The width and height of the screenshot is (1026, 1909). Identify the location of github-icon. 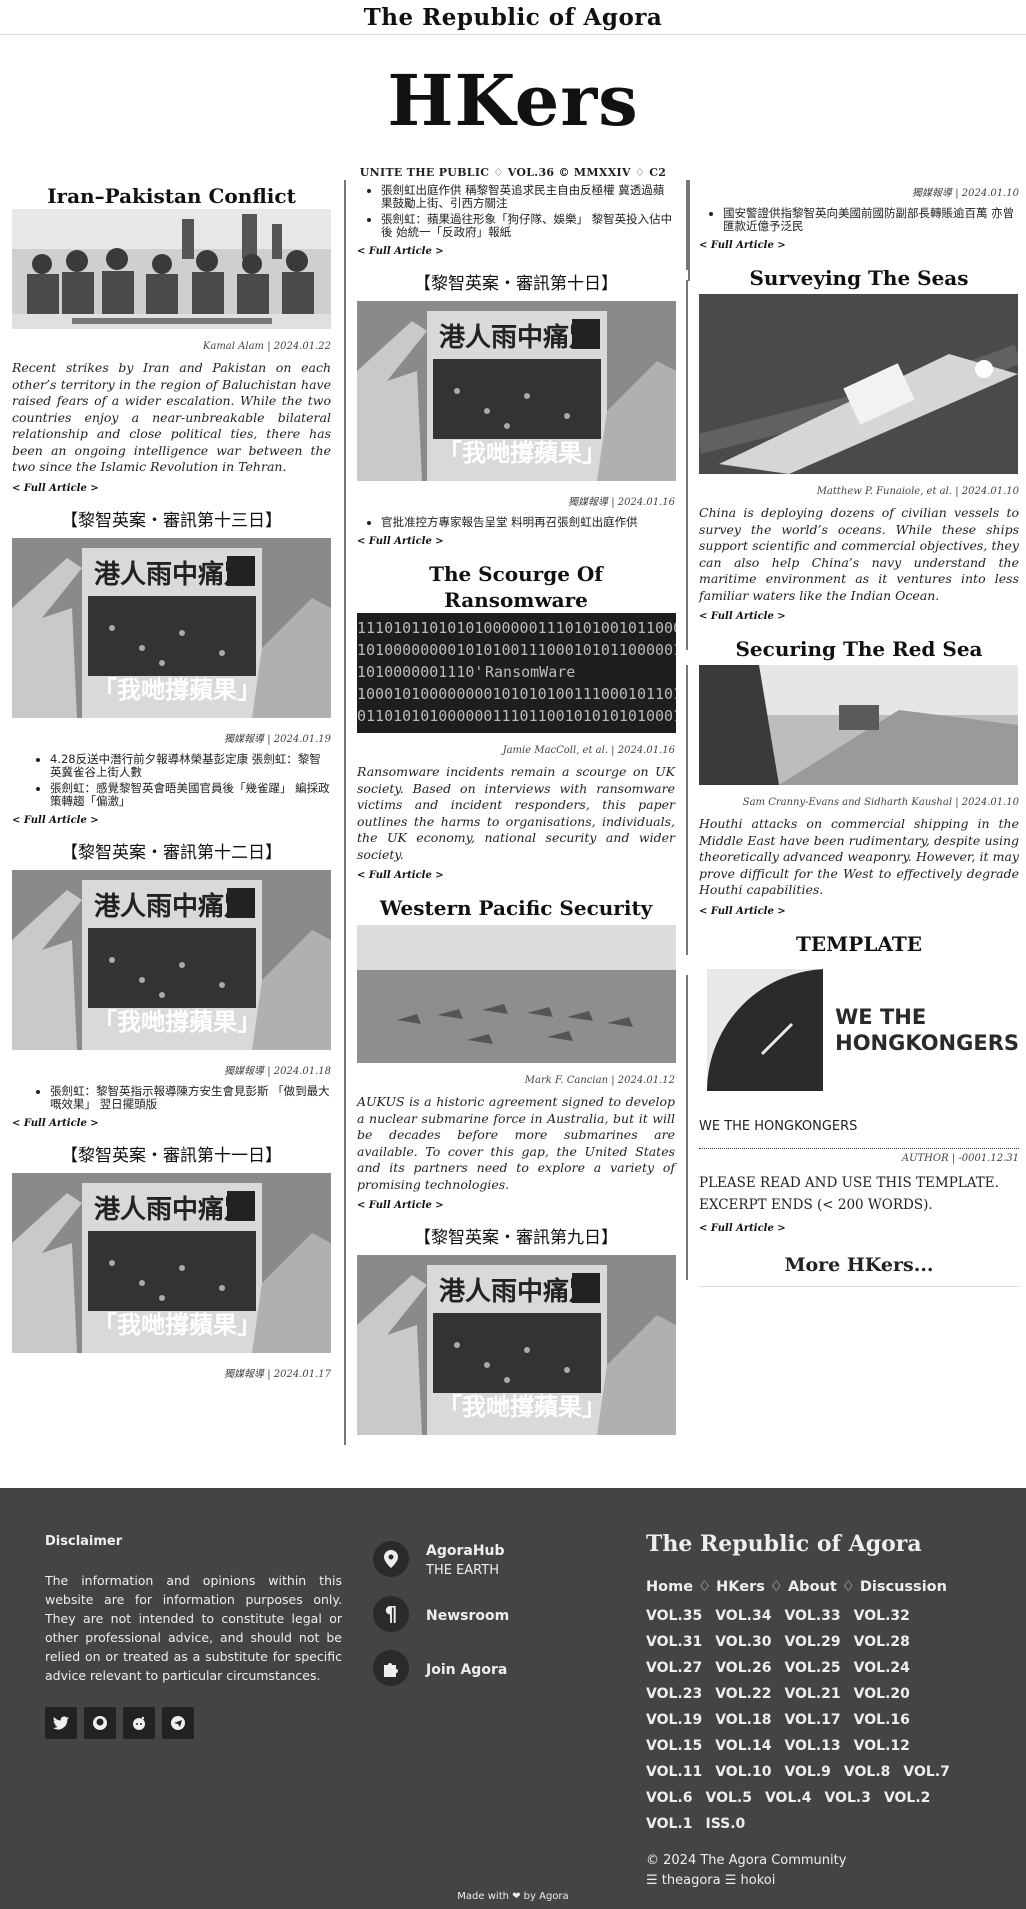
(100, 1723).